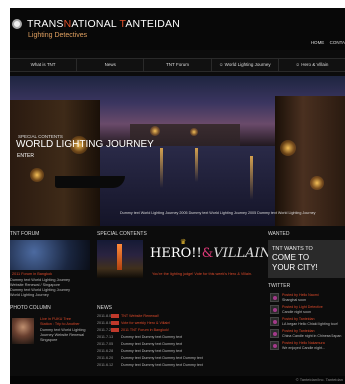  What do you see at coordinates (105, 365) in the screenshot?
I see `news-date: 2011.6.12` at bounding box center [105, 365].